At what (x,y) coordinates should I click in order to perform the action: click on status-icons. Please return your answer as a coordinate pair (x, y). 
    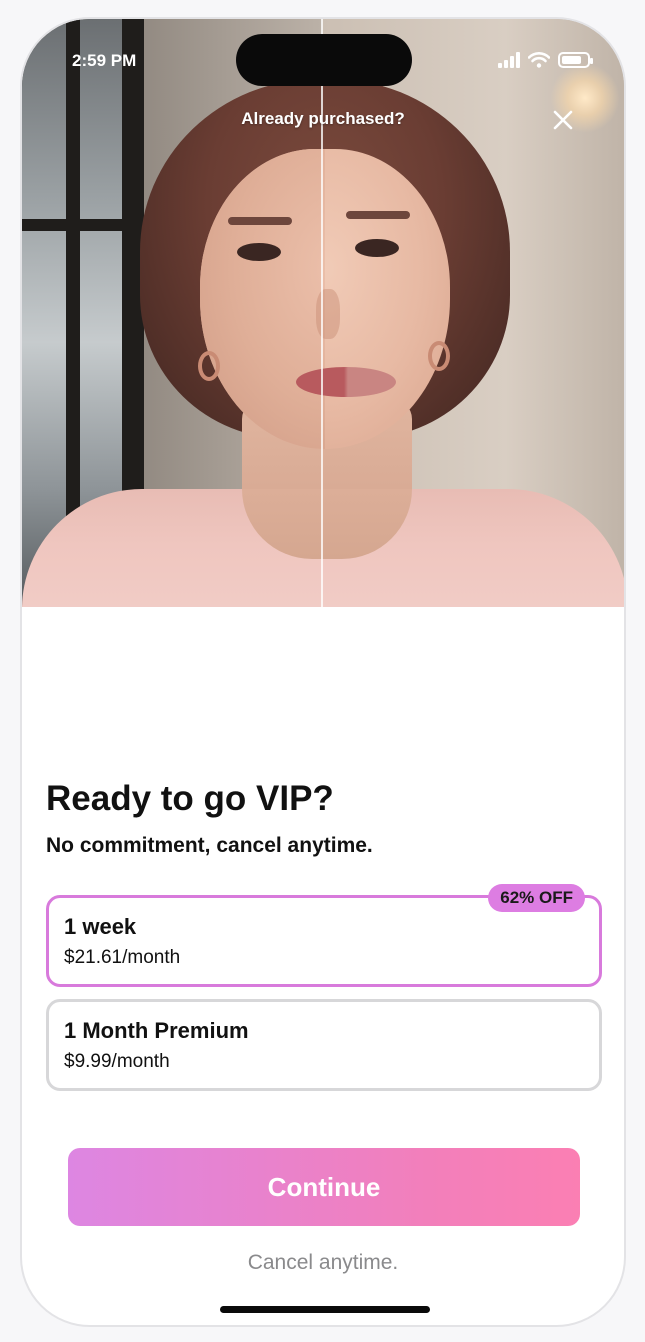
    Looking at the image, I should click on (545, 60).